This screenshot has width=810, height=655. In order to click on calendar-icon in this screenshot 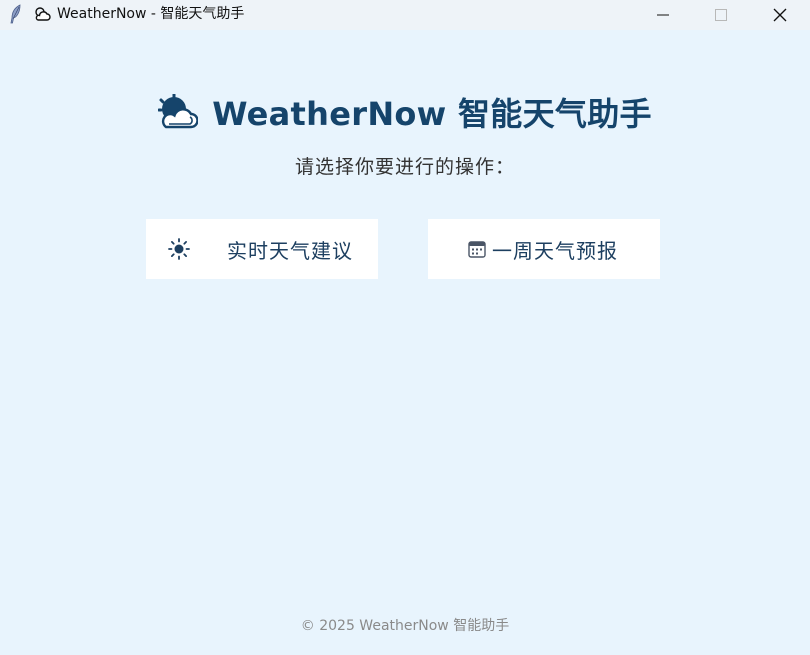, I will do `click(477, 249)`.